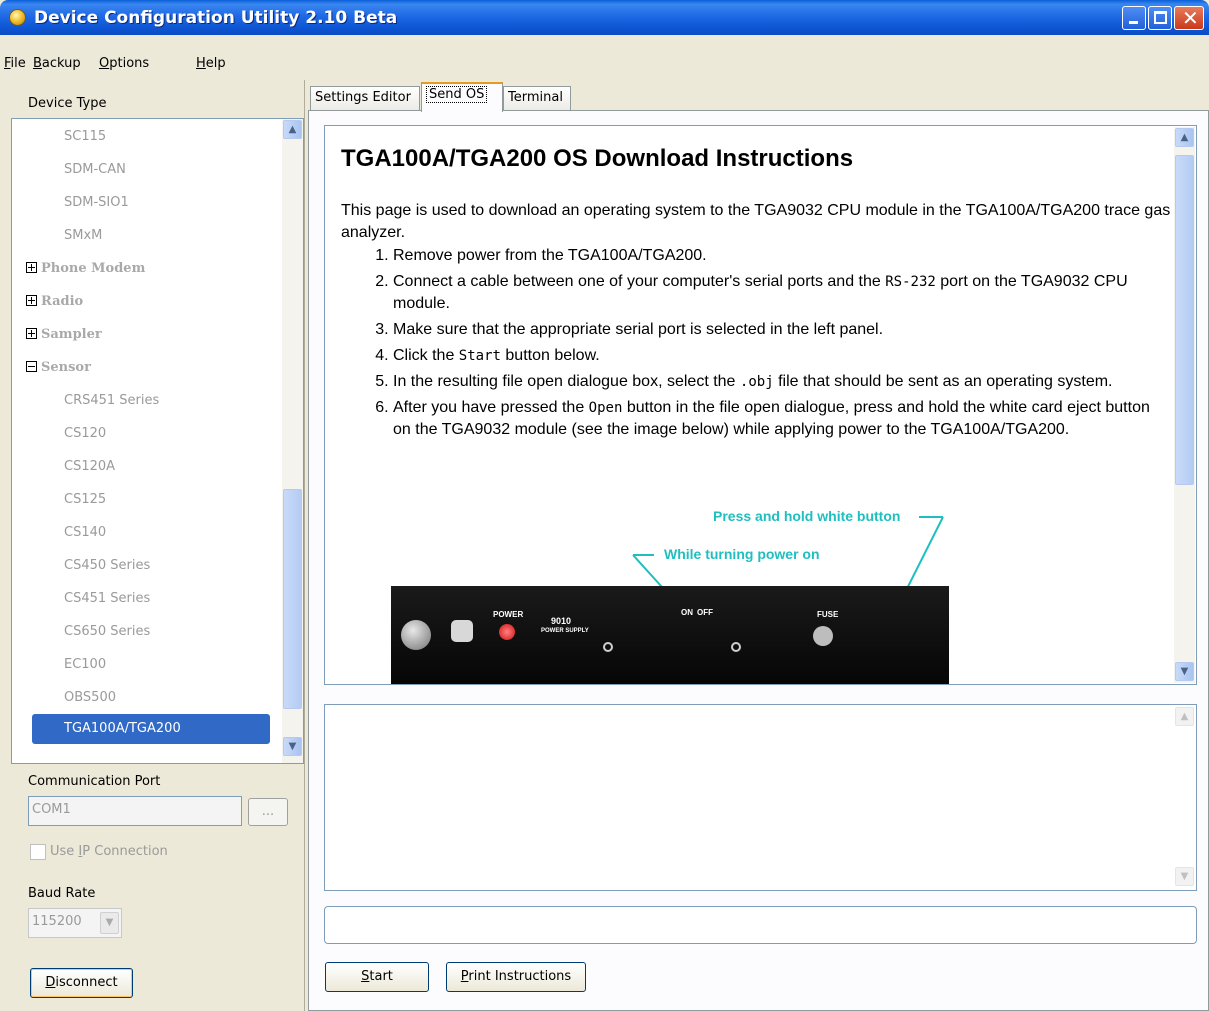 The height and width of the screenshot is (1011, 1209). Describe the element at coordinates (67, 103) in the screenshot. I see `device-type-label: Device Type` at that location.